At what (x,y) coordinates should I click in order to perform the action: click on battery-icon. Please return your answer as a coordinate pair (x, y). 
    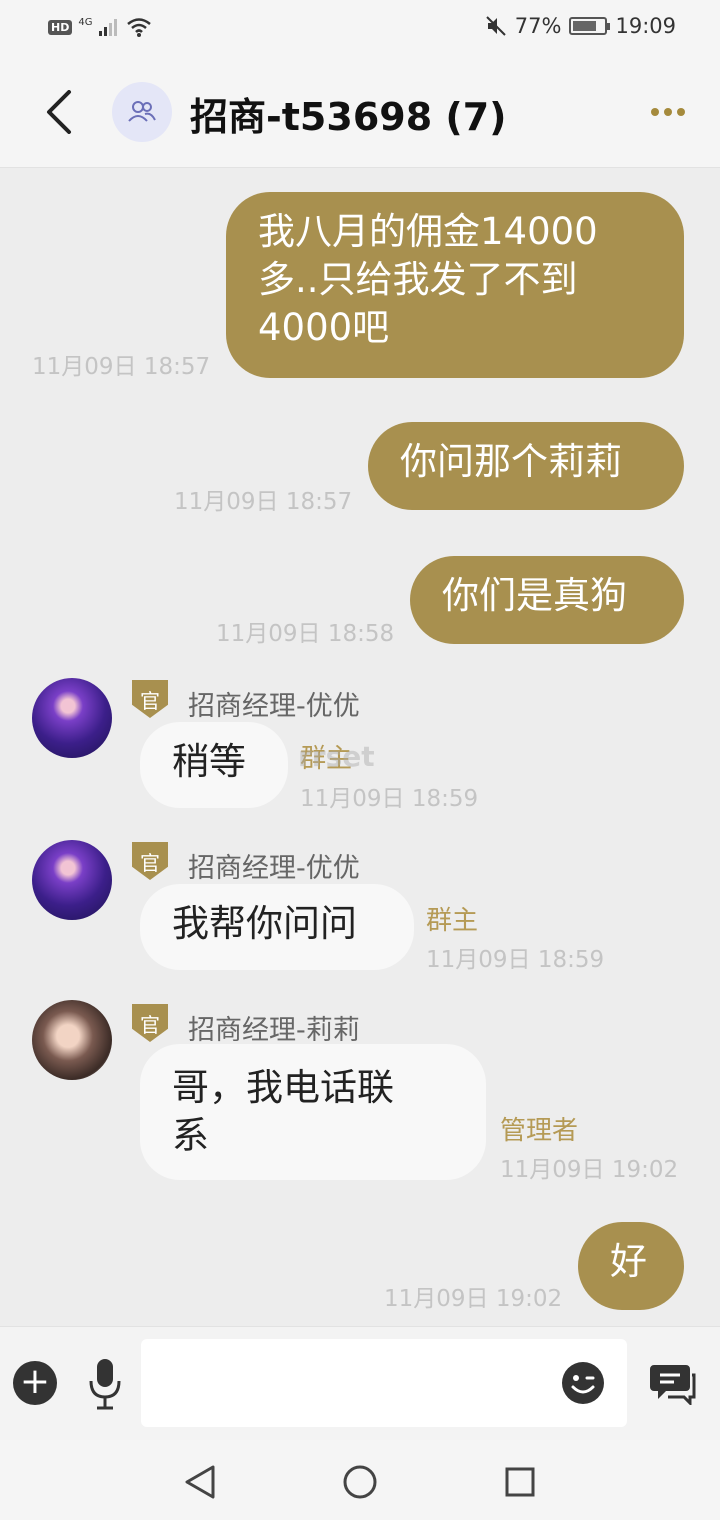
    Looking at the image, I should click on (590, 26).